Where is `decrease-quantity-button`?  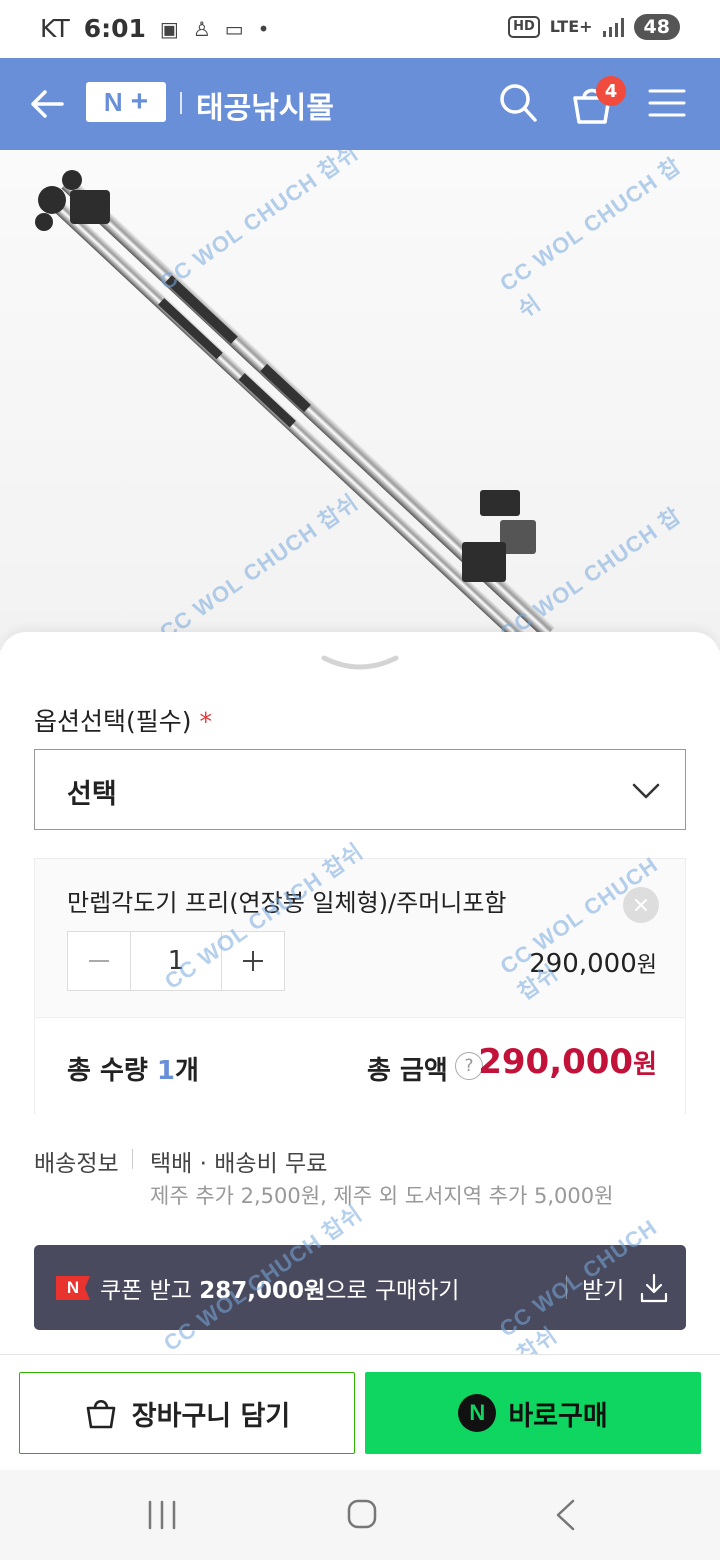 decrease-quantity-button is located at coordinates (99, 961).